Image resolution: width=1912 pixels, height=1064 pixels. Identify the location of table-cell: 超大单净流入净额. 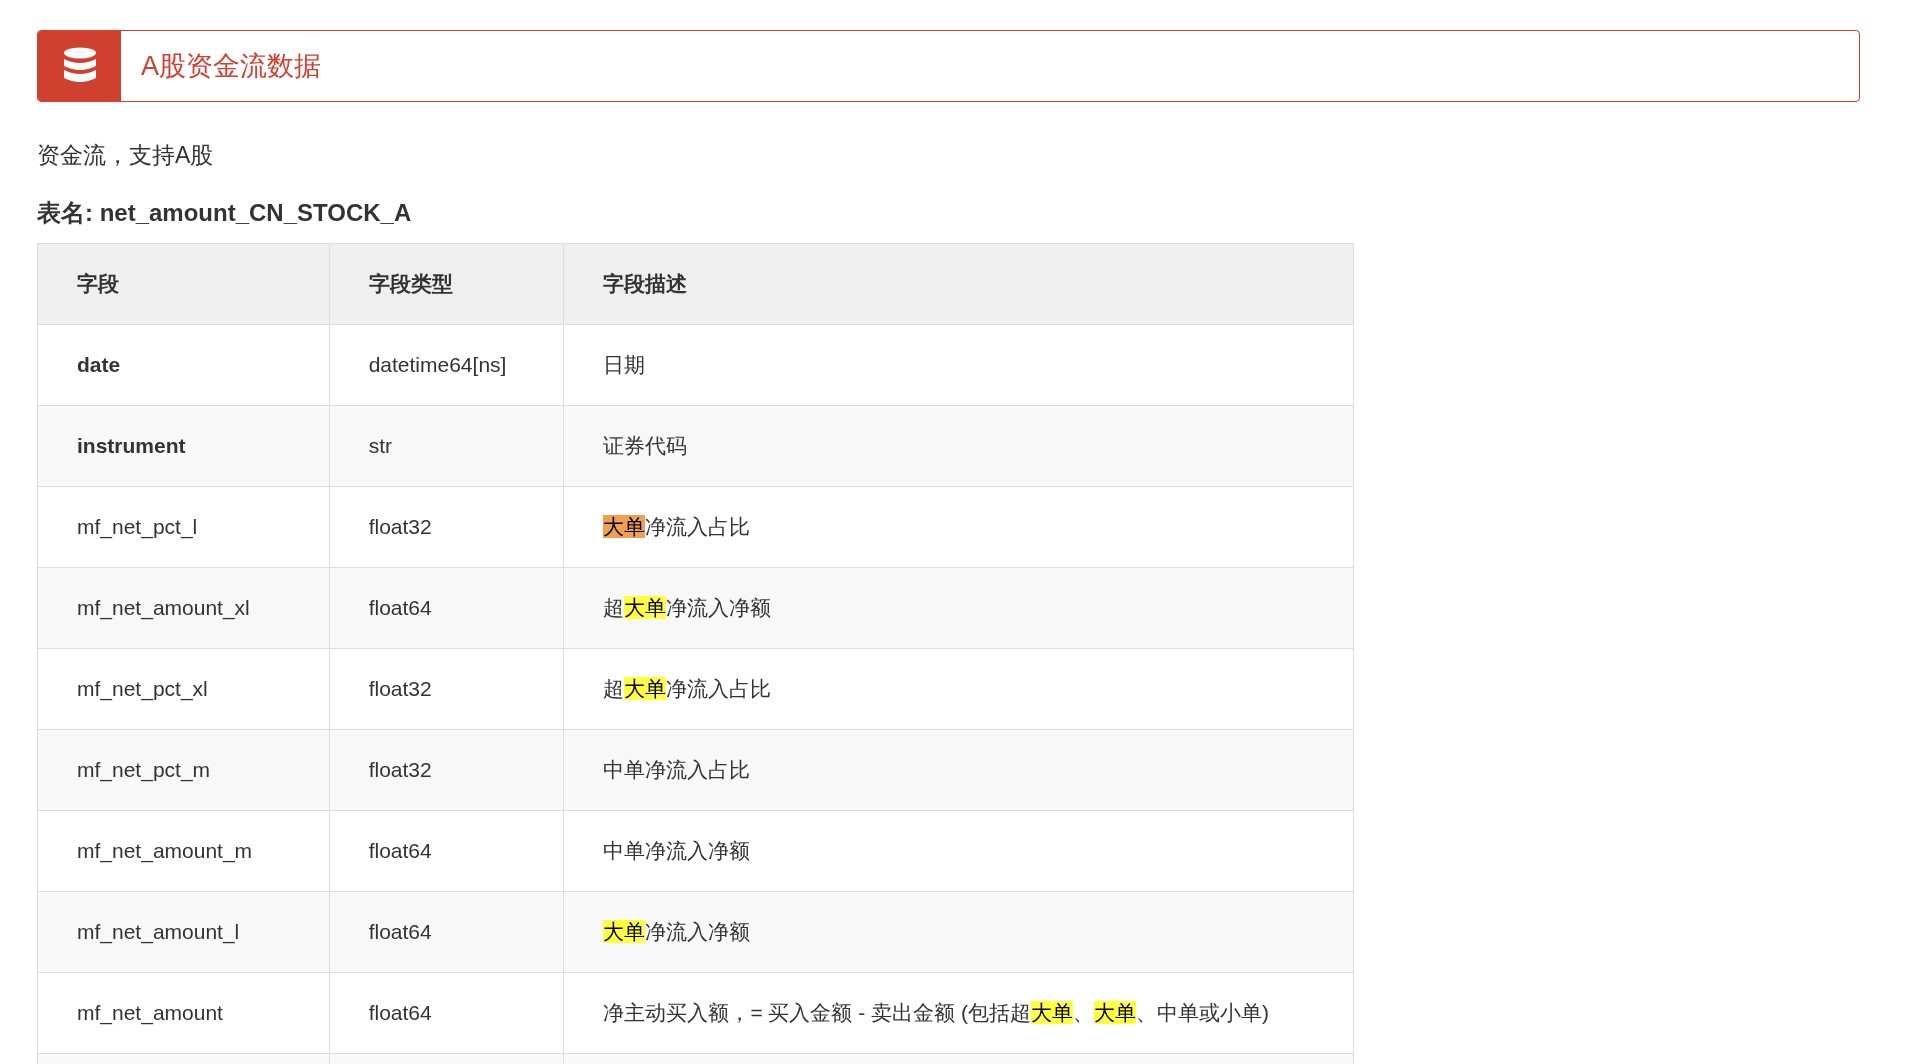
(958, 608).